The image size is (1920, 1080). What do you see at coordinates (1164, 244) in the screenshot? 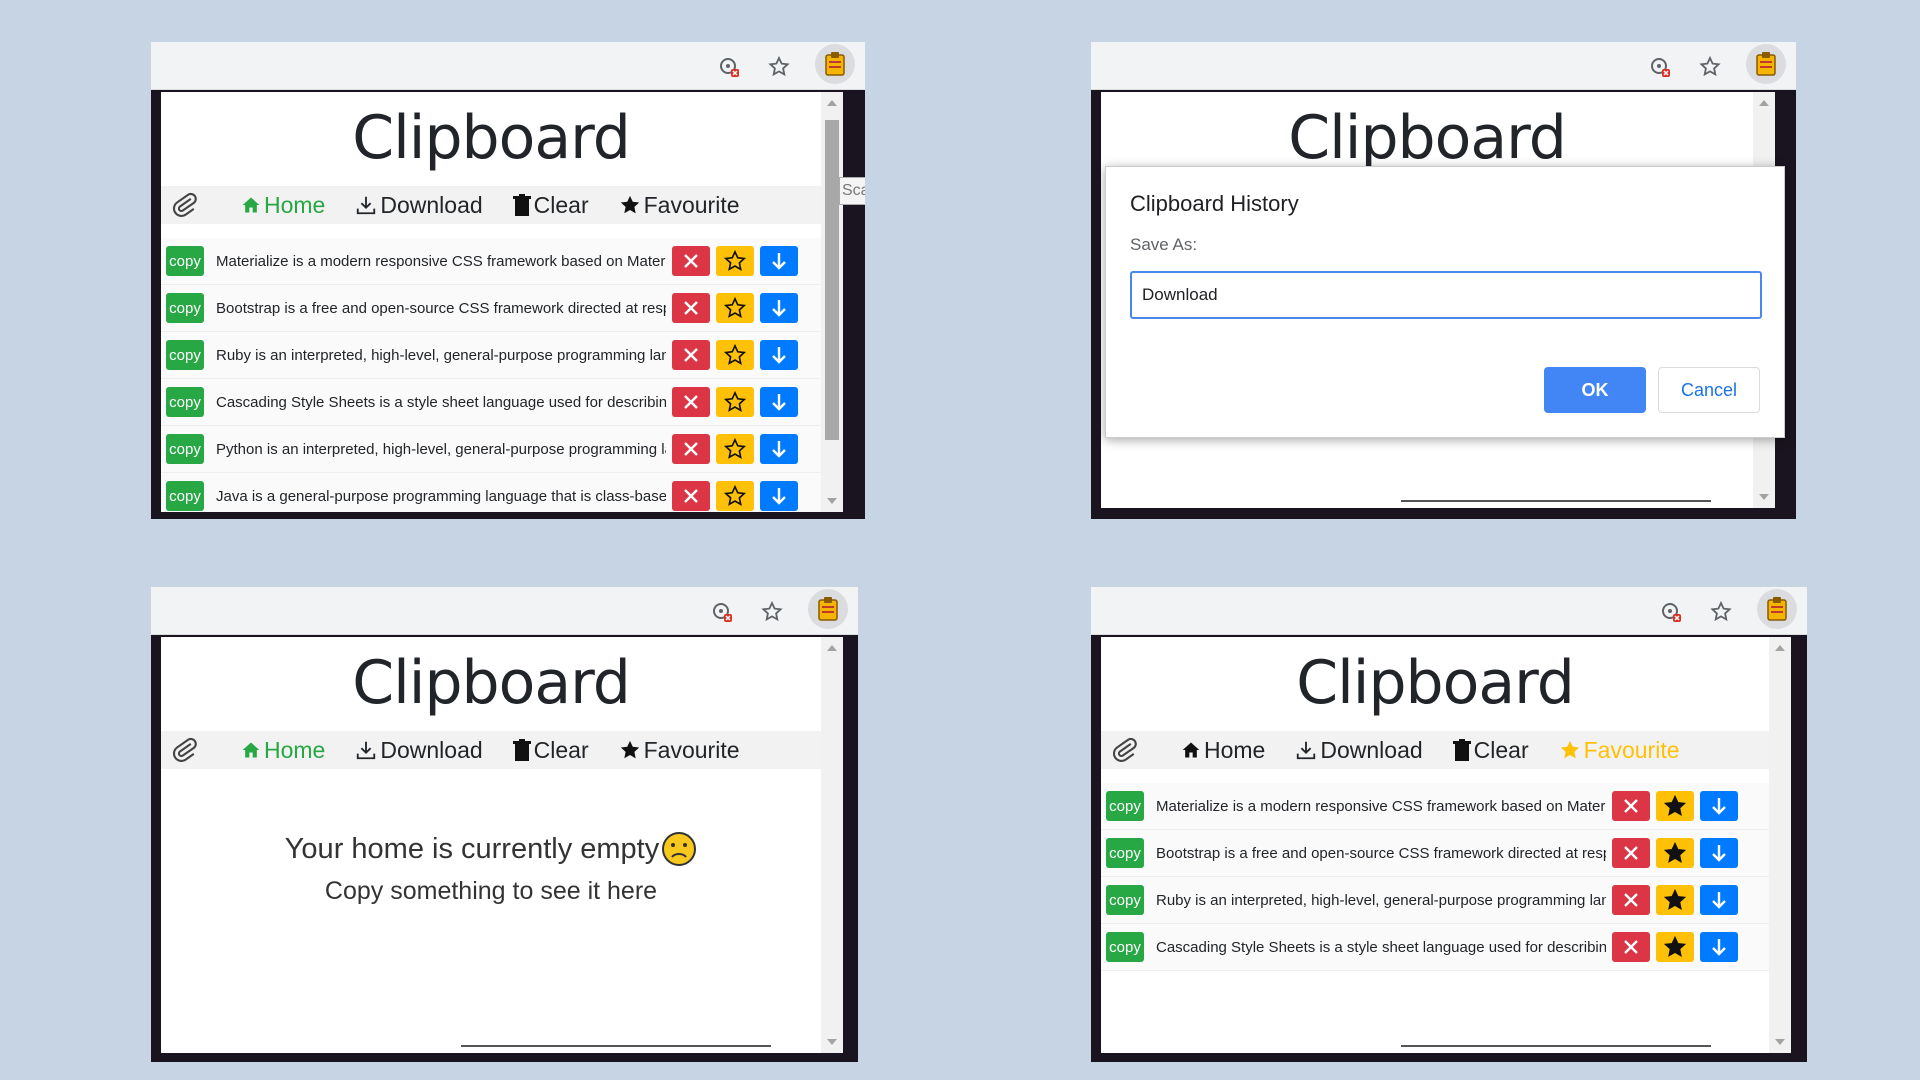
I see `save-as-label: Save As:` at bounding box center [1164, 244].